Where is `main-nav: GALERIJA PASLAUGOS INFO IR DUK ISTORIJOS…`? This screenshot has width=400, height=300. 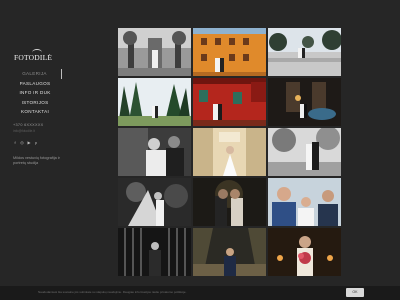 main-nav: GALERIJA PASLAUGOS INFO IR DUK ISTORIJOS… is located at coordinates (35, 93).